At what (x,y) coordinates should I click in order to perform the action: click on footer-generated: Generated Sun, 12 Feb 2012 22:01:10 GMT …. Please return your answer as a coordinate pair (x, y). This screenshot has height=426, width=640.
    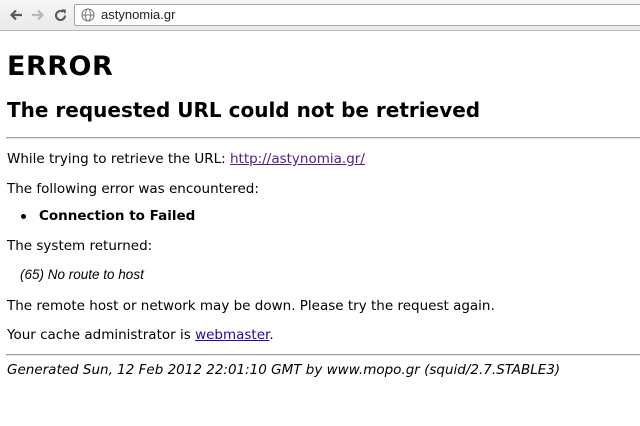
    Looking at the image, I should click on (284, 370).